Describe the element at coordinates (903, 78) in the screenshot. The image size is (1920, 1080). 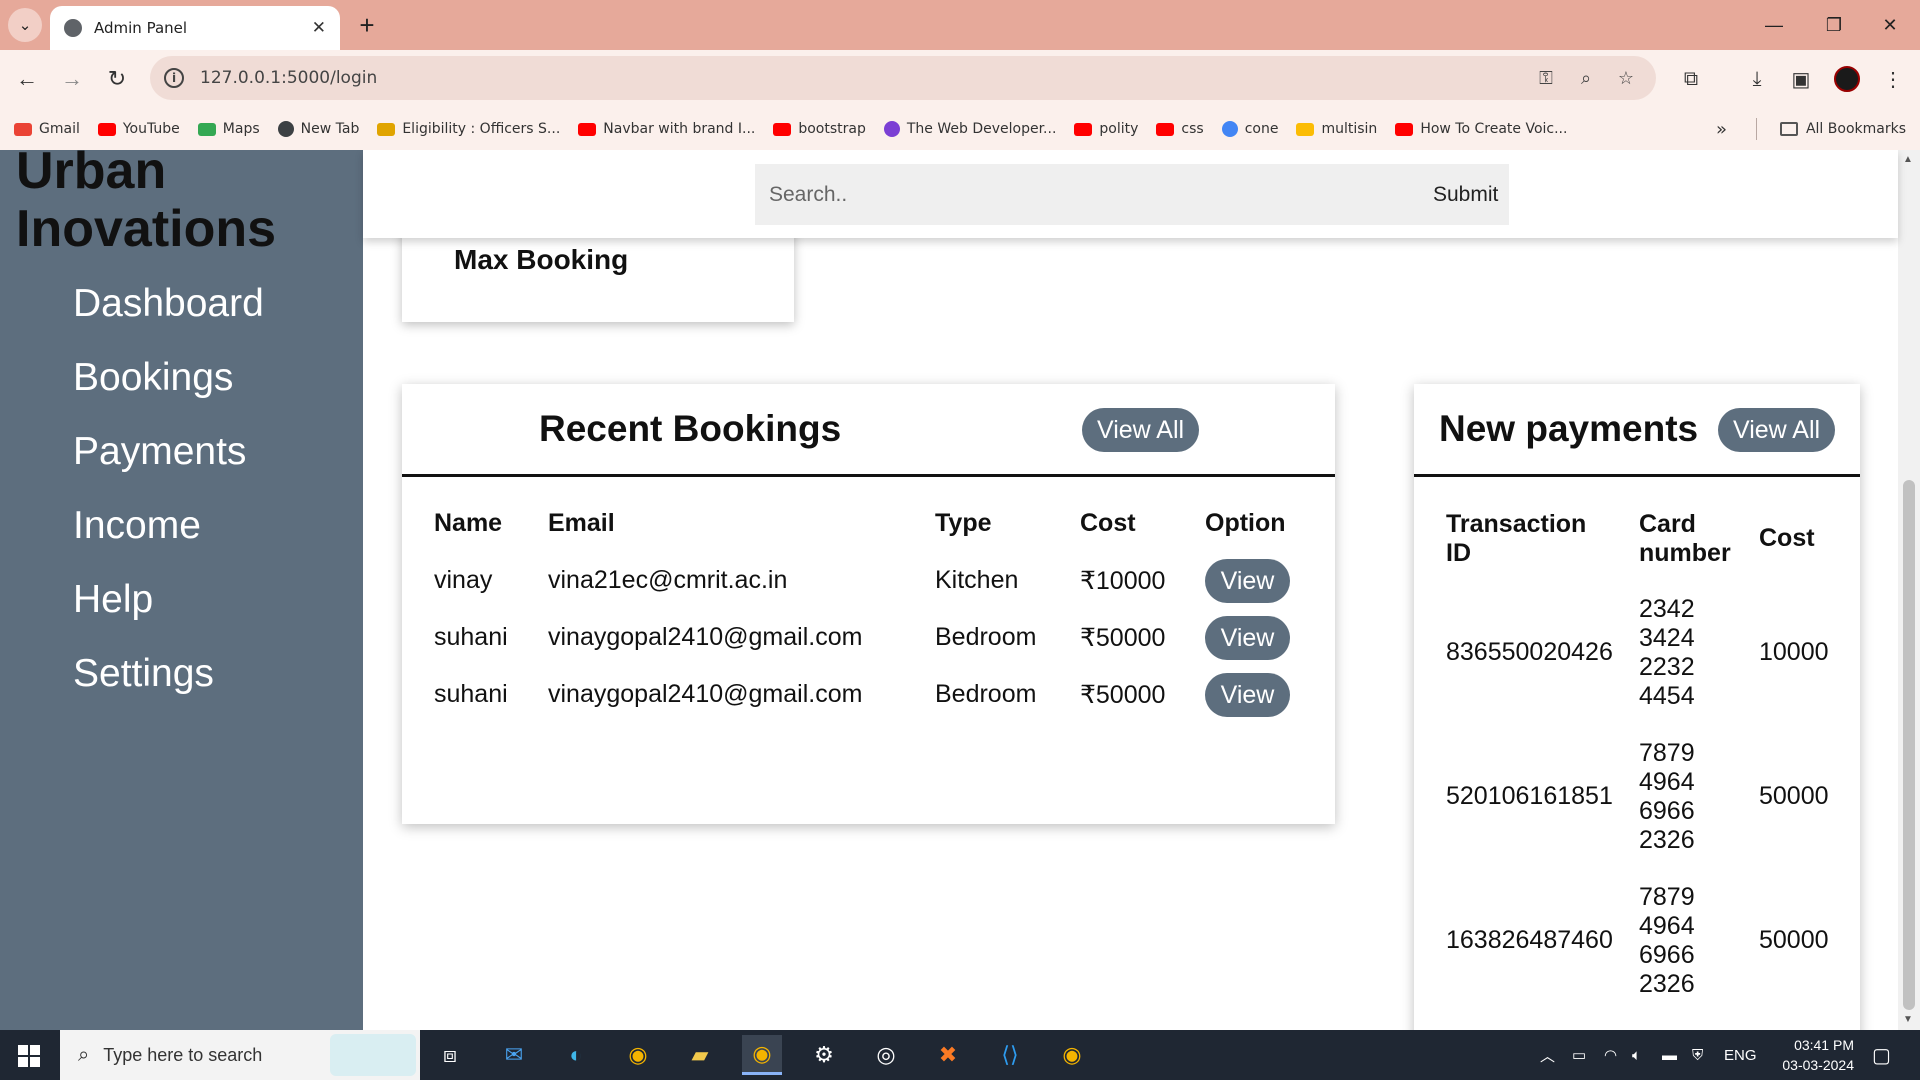
I see `address-bar: i 127.0.0.1:5000/login ⚿ ⌕ ☆` at that location.